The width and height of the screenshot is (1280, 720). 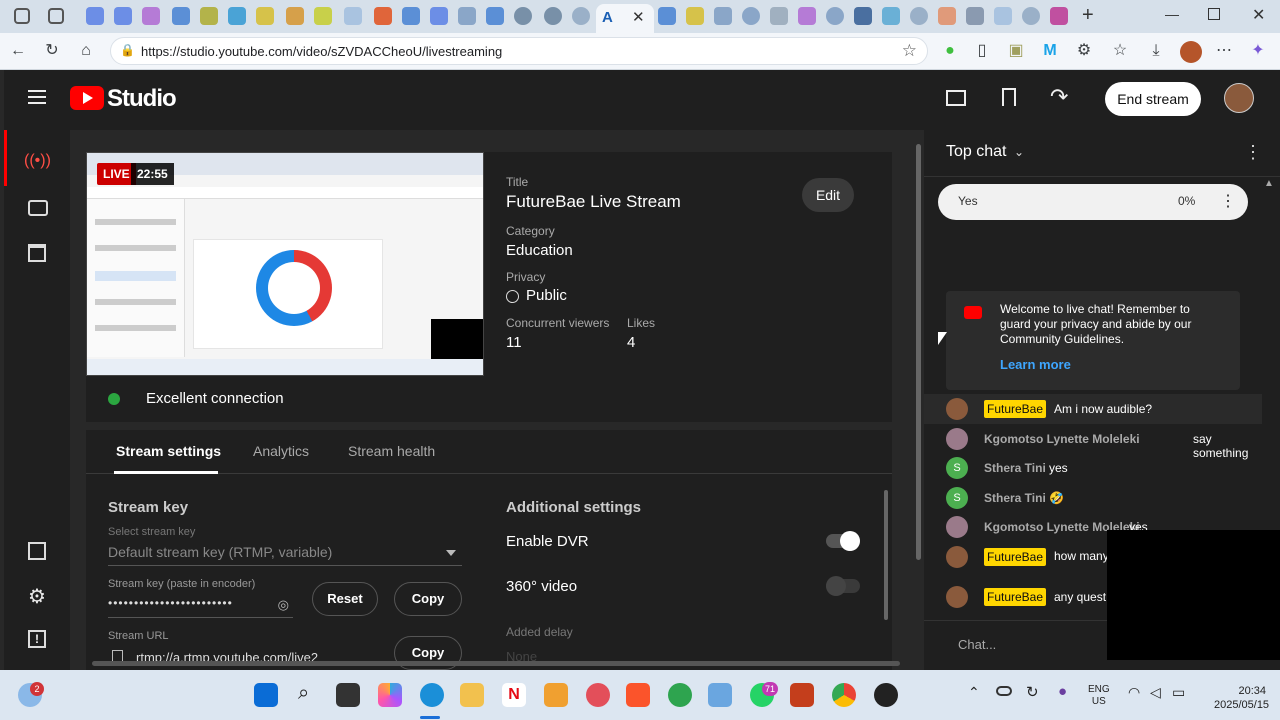 I want to click on chat-scroll-up-icon: ▲, so click(x=1269, y=183).